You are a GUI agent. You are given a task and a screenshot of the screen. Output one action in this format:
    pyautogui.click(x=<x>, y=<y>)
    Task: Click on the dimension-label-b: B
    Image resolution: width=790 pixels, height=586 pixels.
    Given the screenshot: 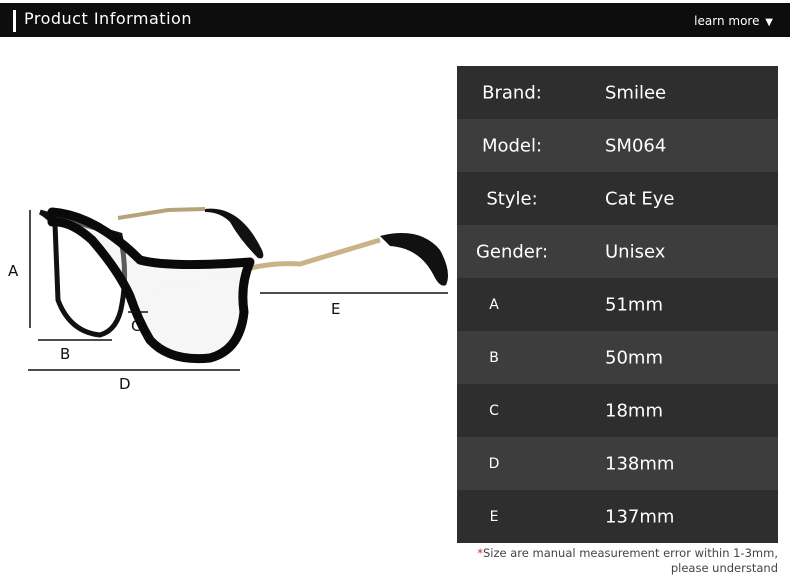 What is the action you would take?
    pyautogui.click(x=65, y=354)
    